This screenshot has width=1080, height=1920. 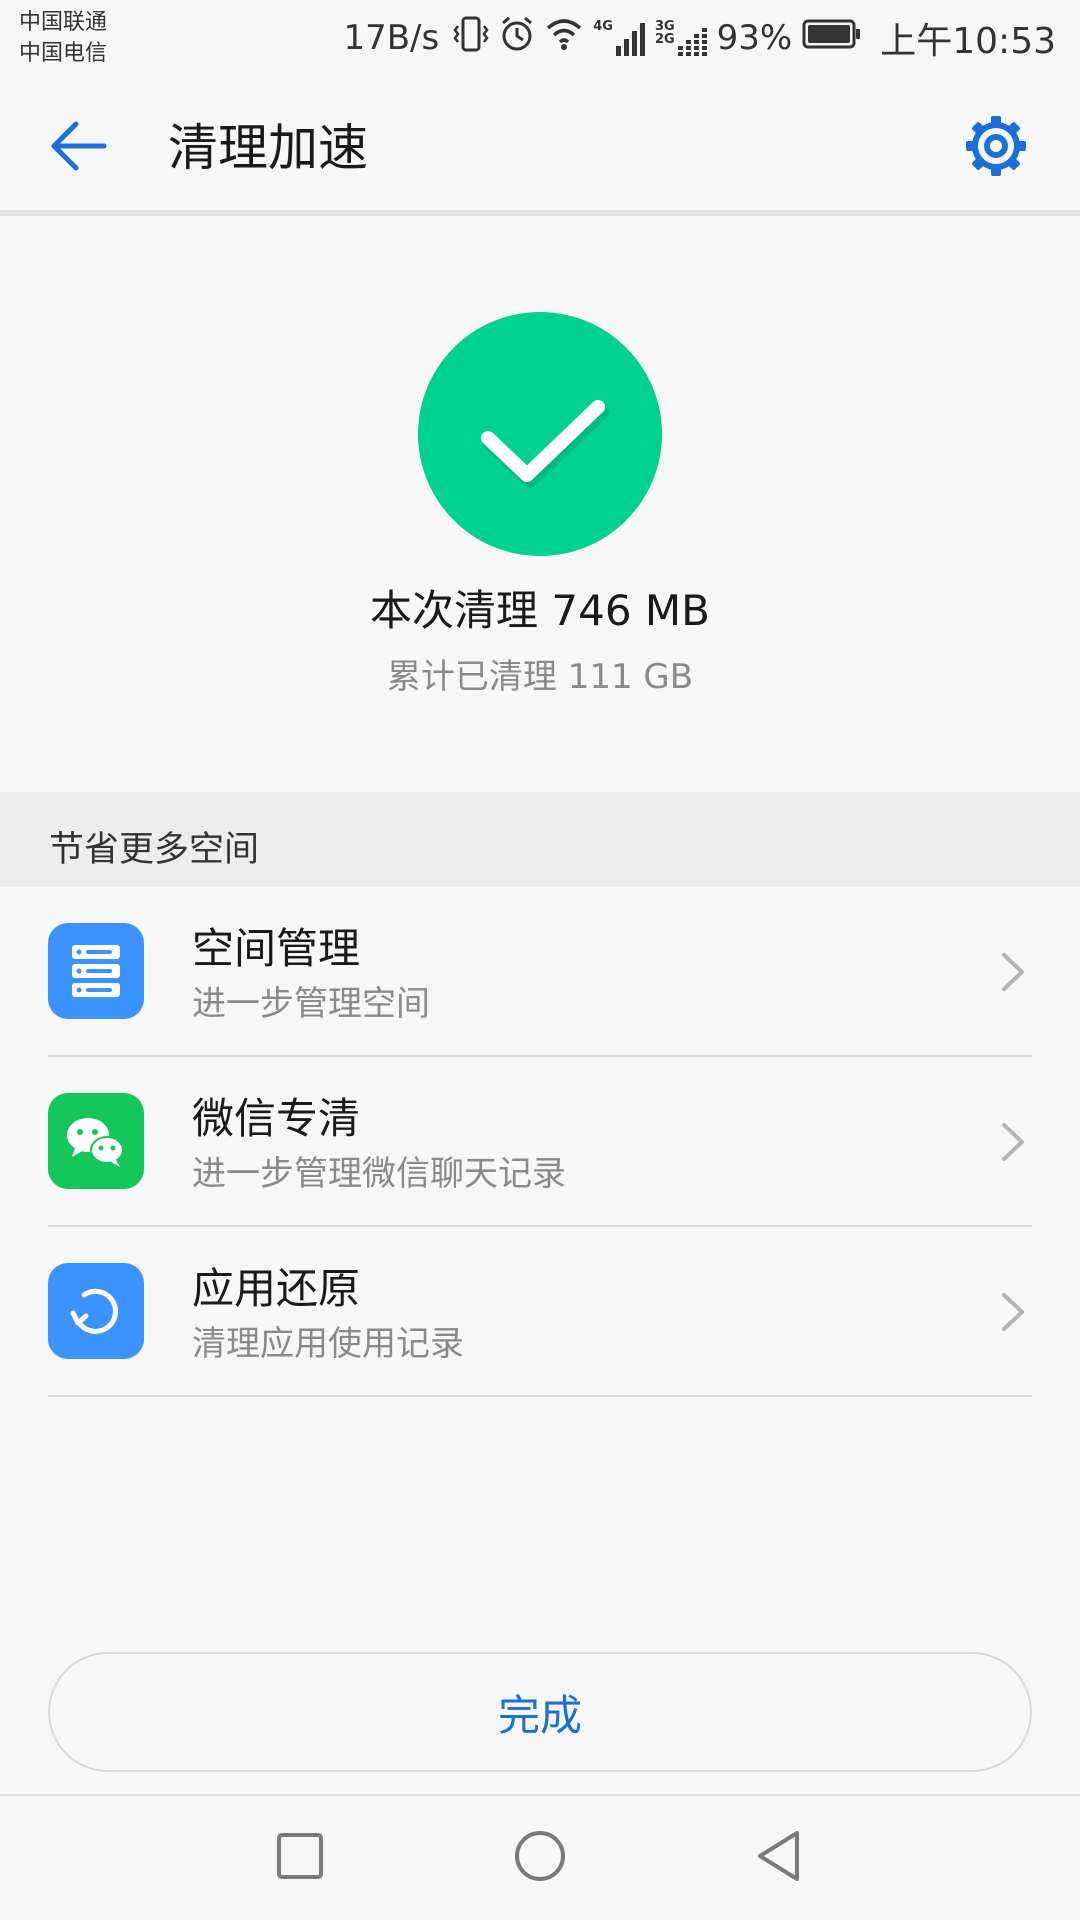 I want to click on list-item-app-restore: 应用还原 清理应用使用记录, so click(x=540, y=1312).